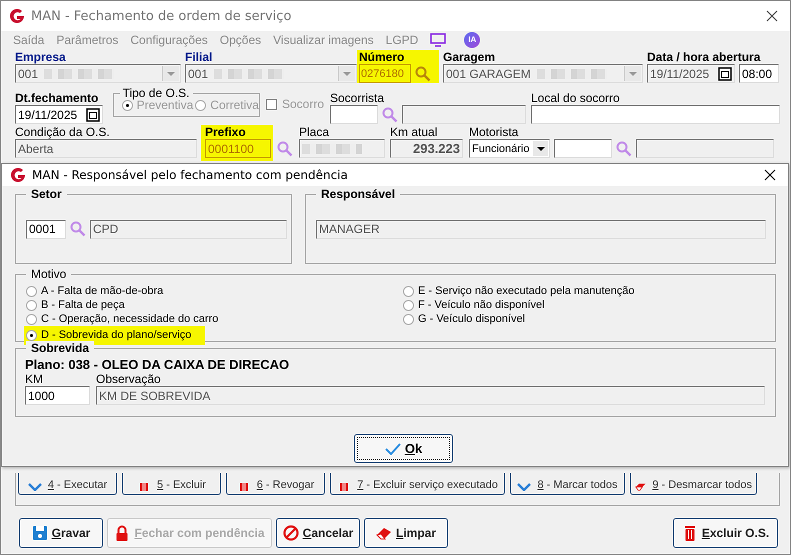  I want to click on radio-option: B - Falta de peça, so click(75, 305).